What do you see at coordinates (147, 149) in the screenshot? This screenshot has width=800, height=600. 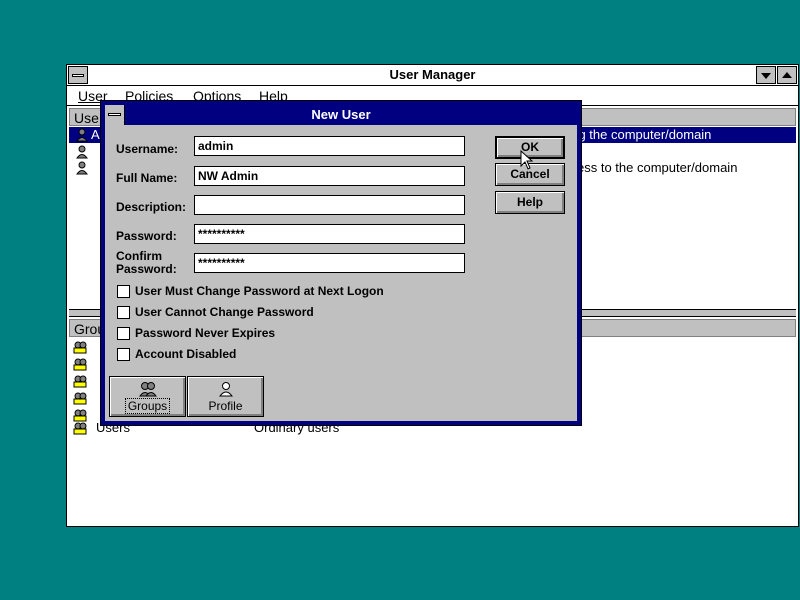 I see `username-label: Username:` at bounding box center [147, 149].